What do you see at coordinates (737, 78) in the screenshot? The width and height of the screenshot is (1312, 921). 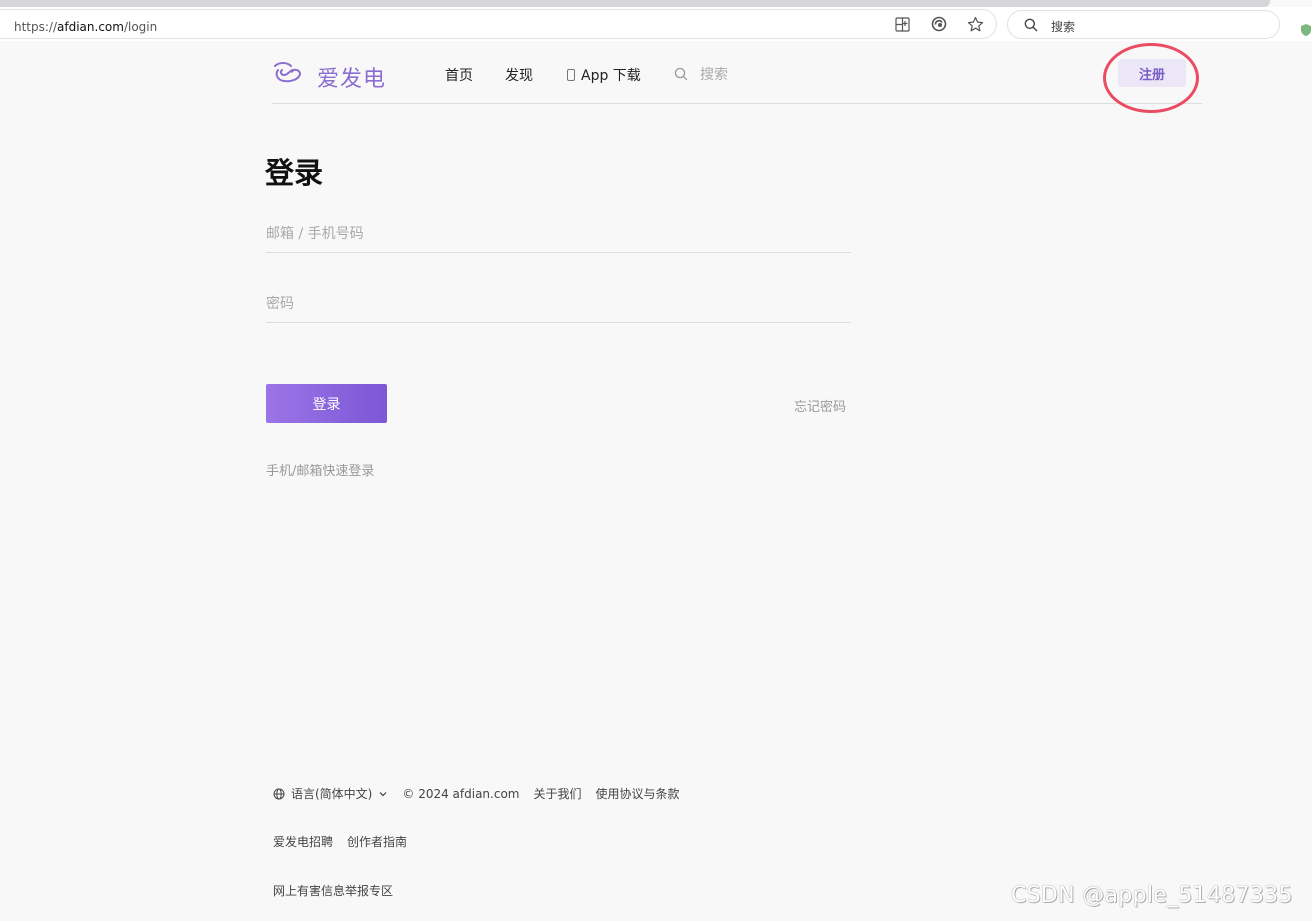 I see `site-header: 爱发电 首页 发现 App 下载 搜索 注册` at bounding box center [737, 78].